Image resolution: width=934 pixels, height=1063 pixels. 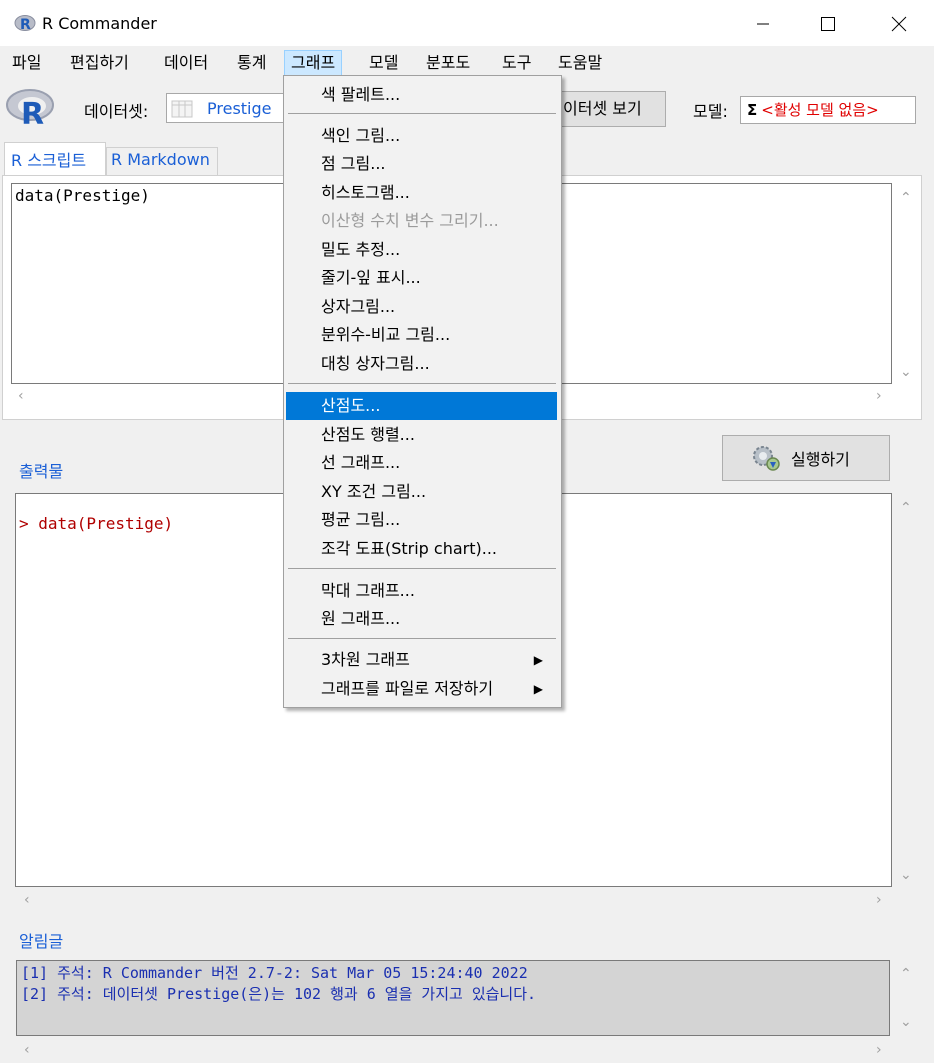 I want to click on output-scroll-right-icon: ›, so click(x=879, y=900).